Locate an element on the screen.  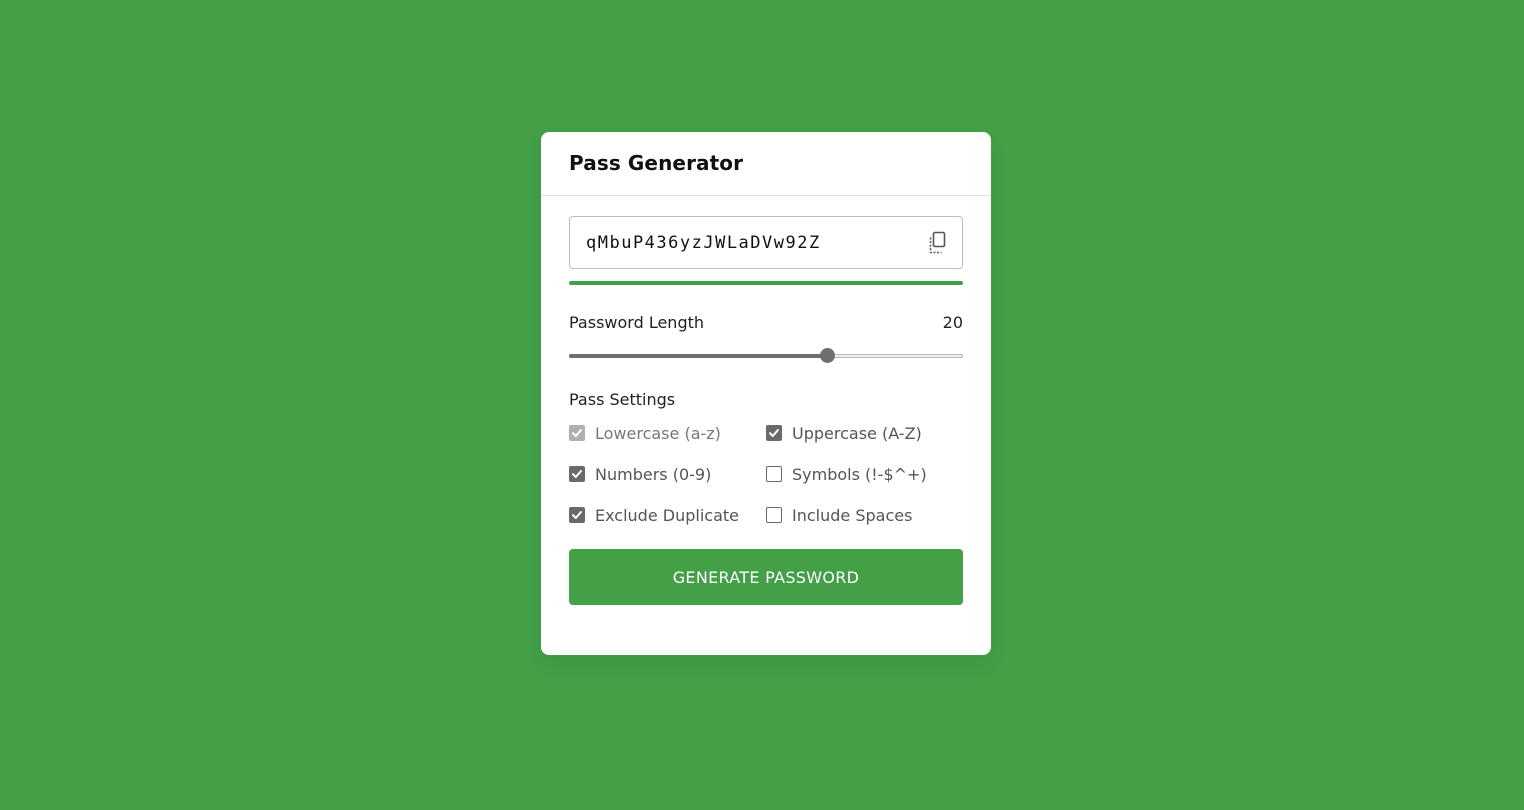
checkbox-lowercase is located at coordinates (577, 433).